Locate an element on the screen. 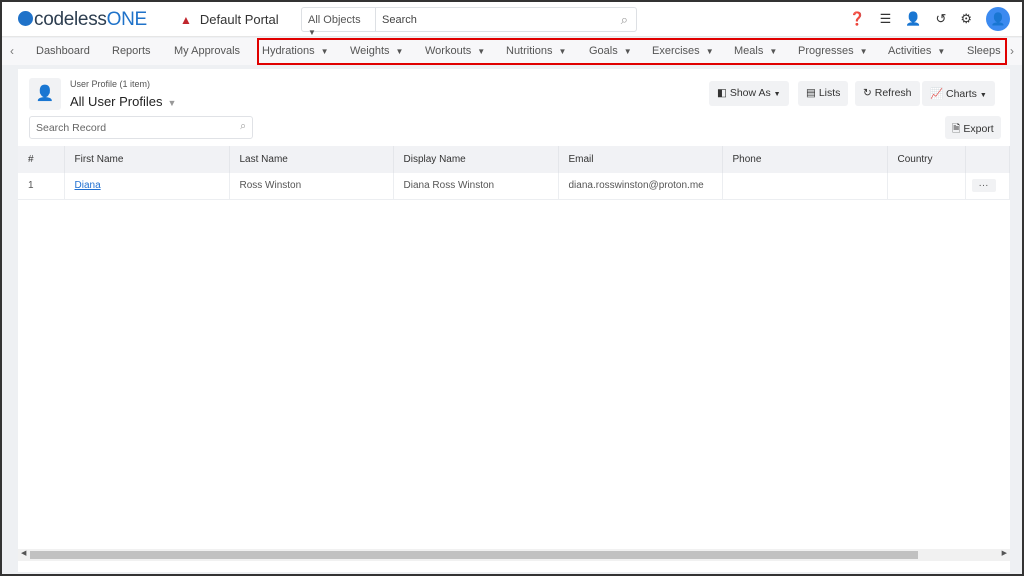  chart-icon: 📈 is located at coordinates (937, 94).